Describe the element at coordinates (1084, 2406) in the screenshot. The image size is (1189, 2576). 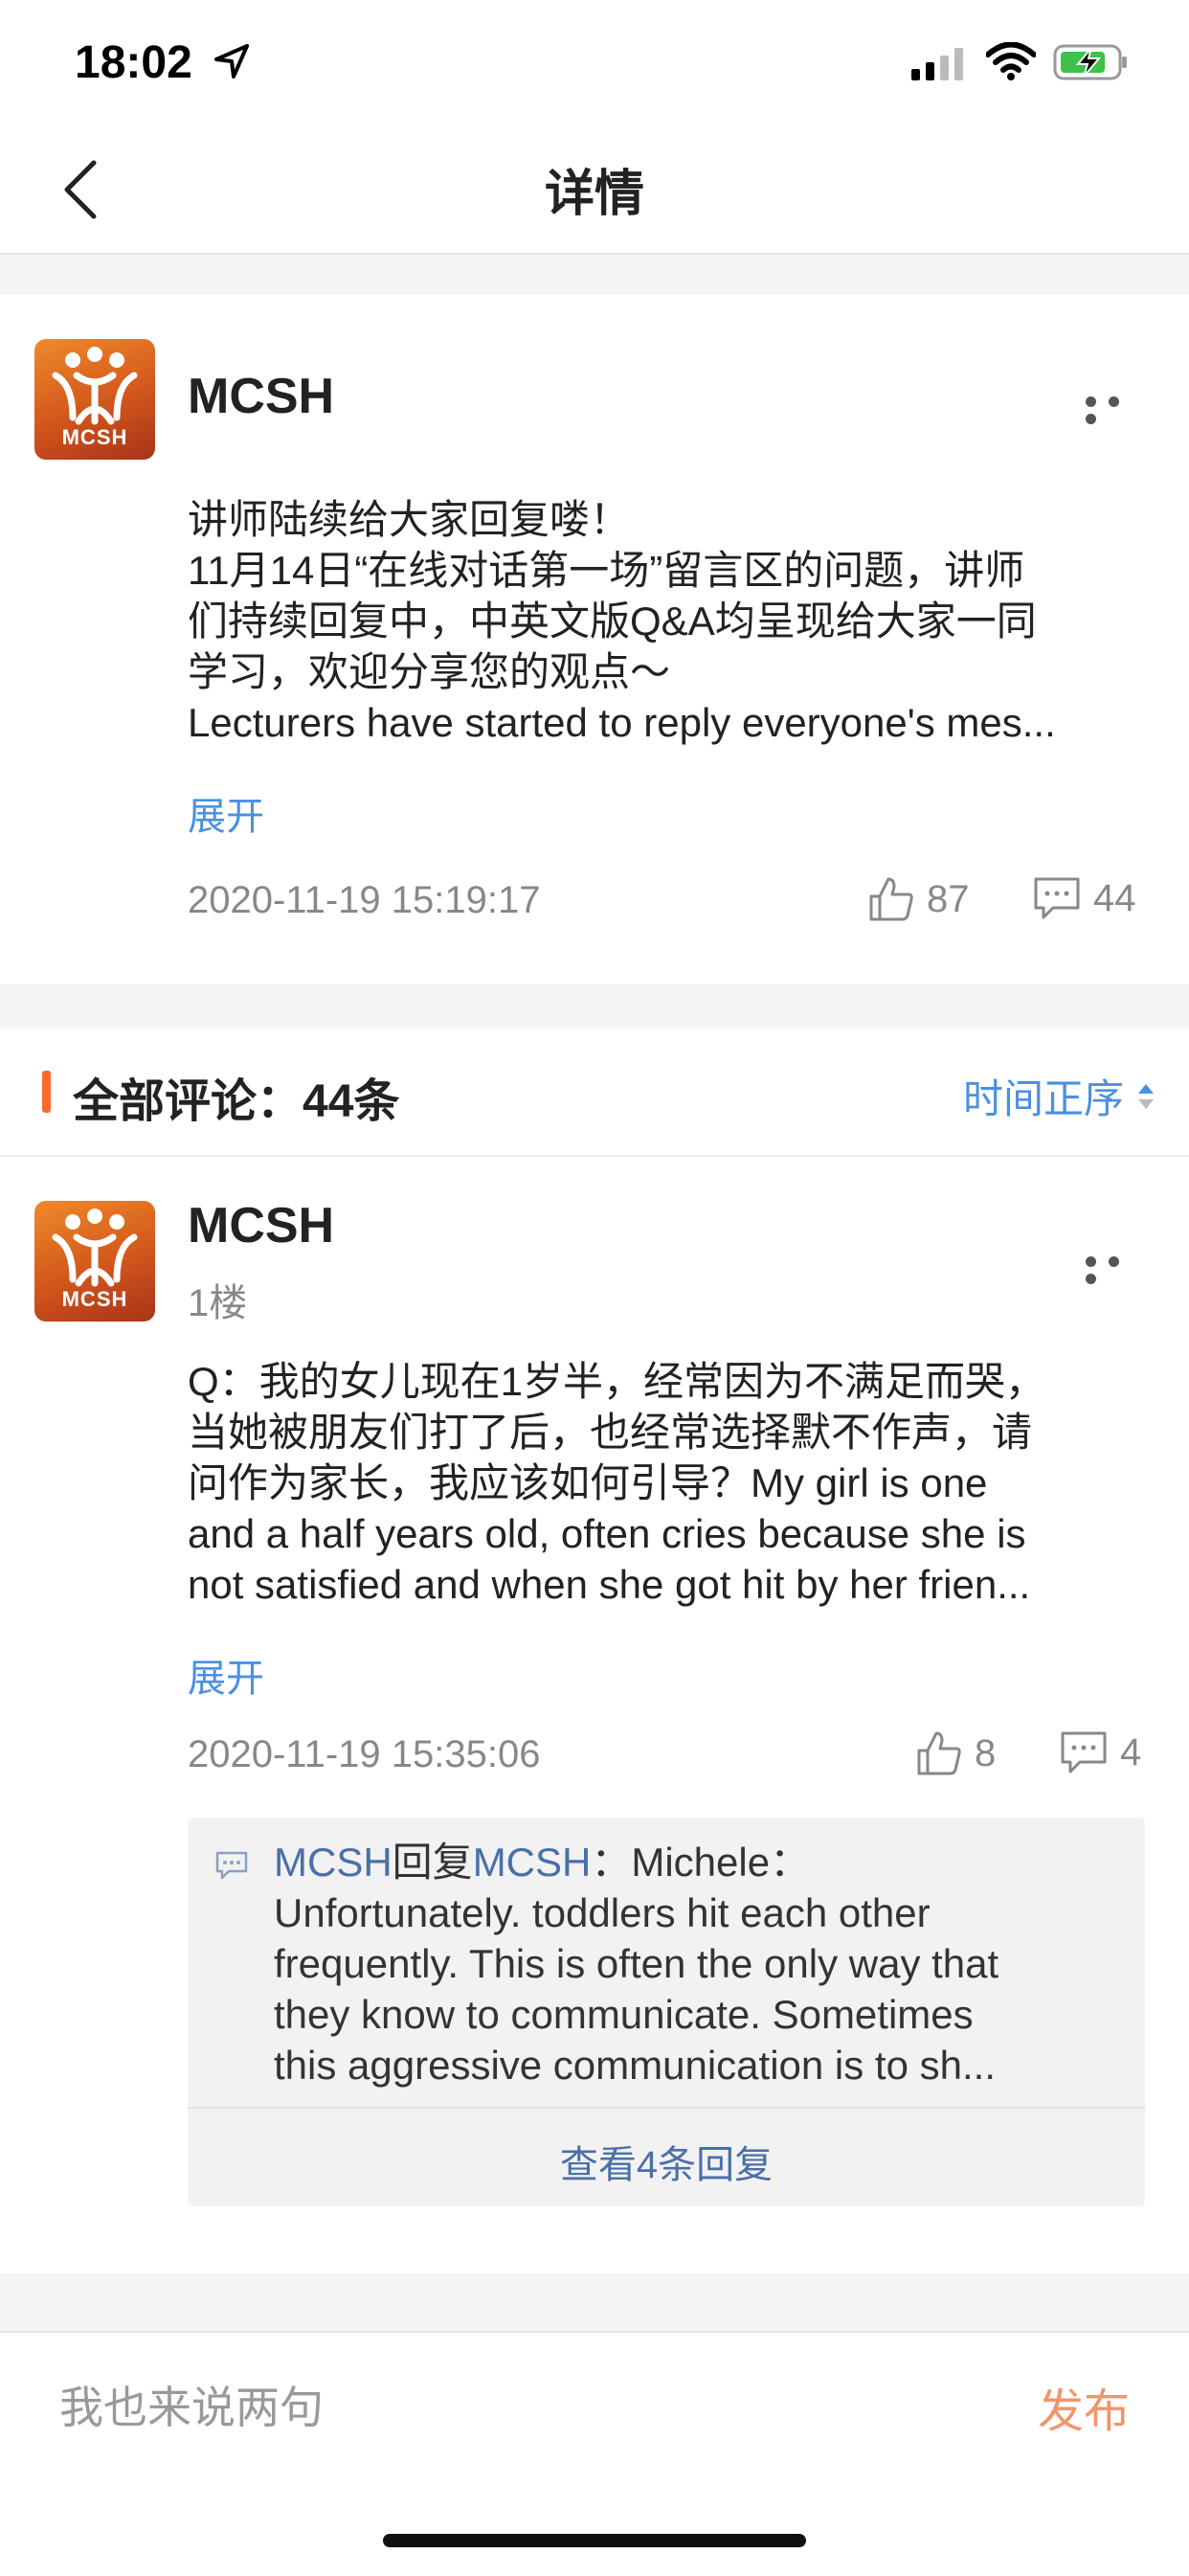
I see `publish-button: 发布` at that location.